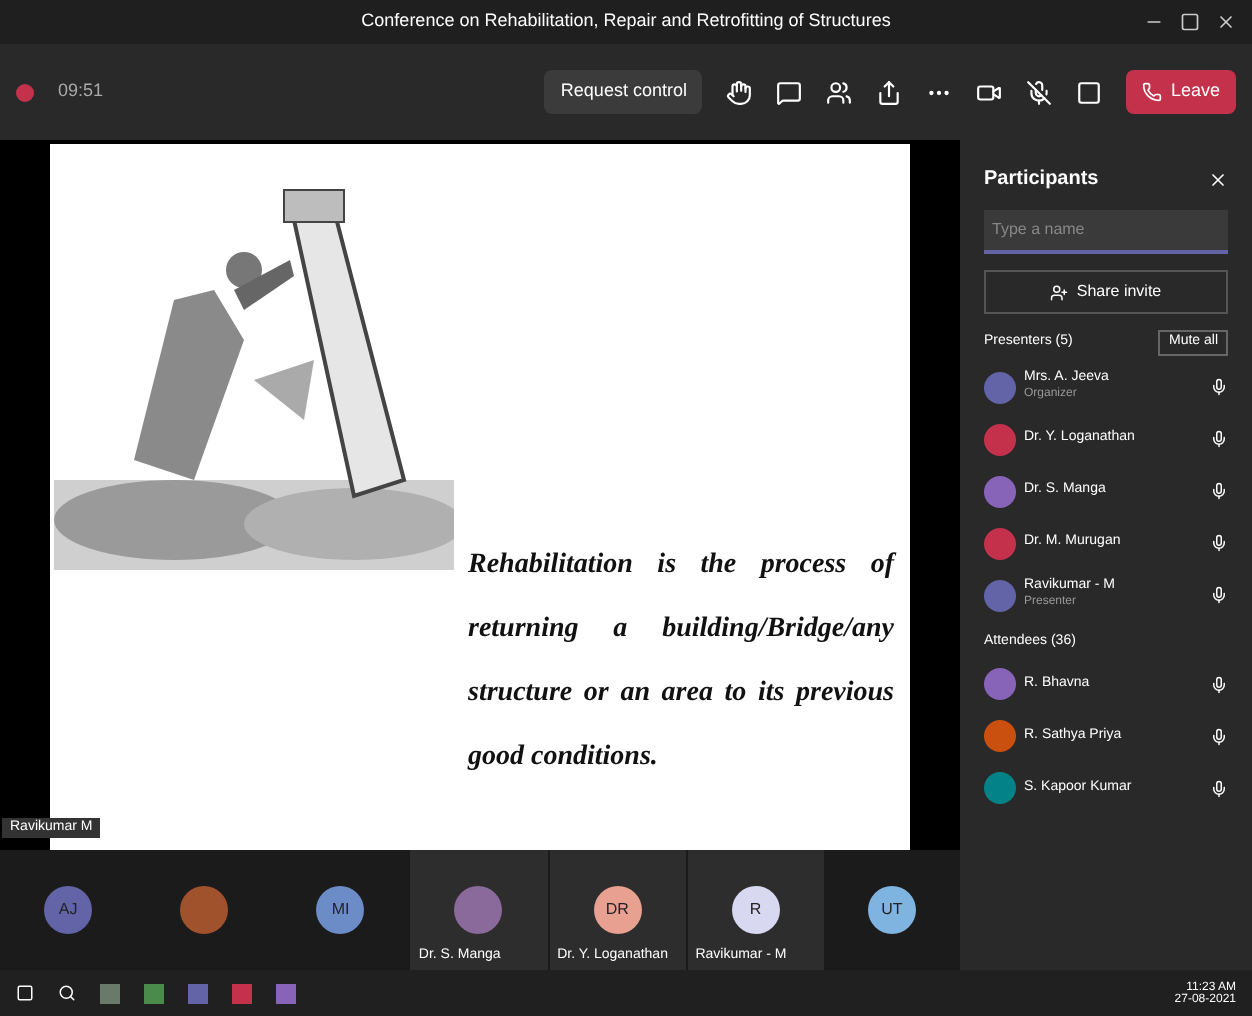  I want to click on search-icon, so click(67, 993).